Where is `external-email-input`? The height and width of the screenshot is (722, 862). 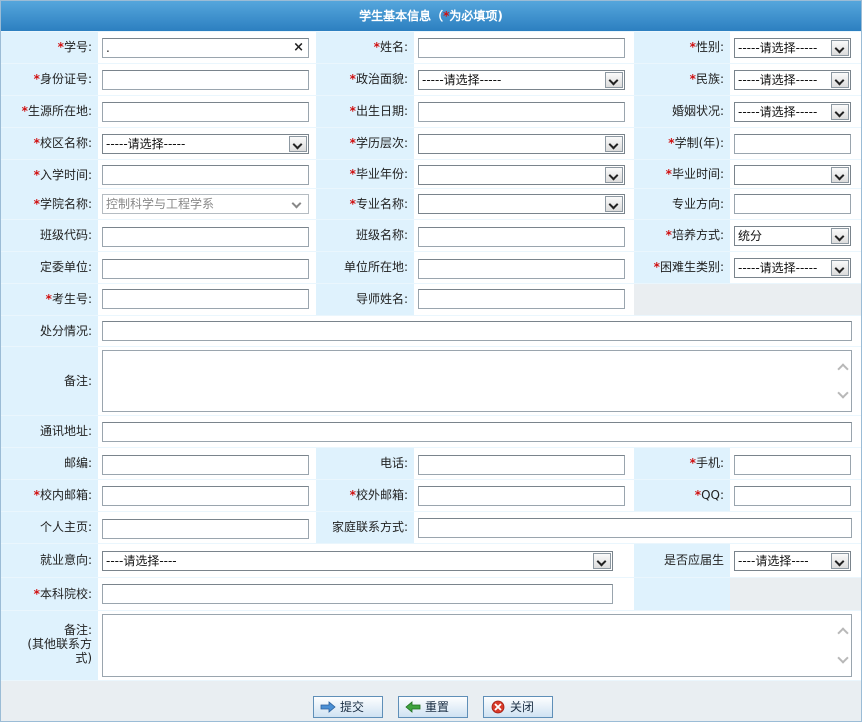
external-email-input is located at coordinates (521, 496).